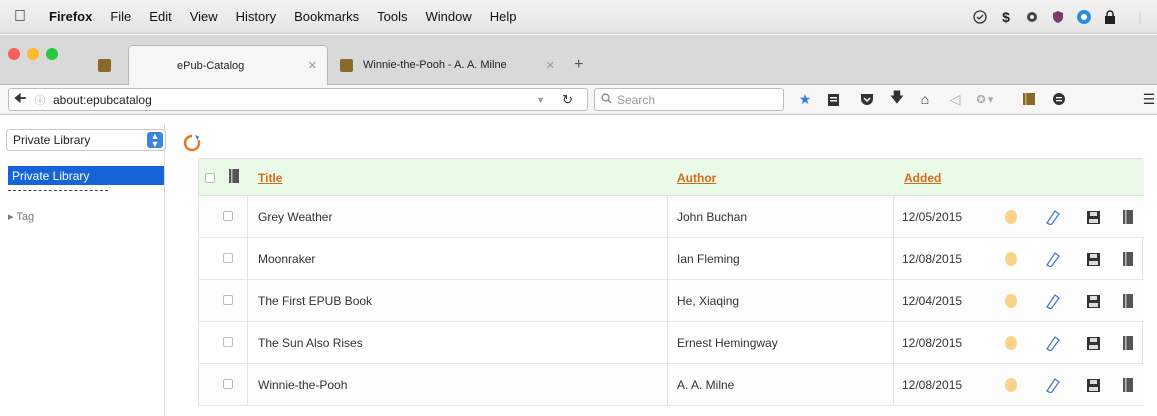 This screenshot has height=416, width=1157. Describe the element at coordinates (985, 99) in the screenshot. I see `addon-icon: ✪ ▾` at that location.